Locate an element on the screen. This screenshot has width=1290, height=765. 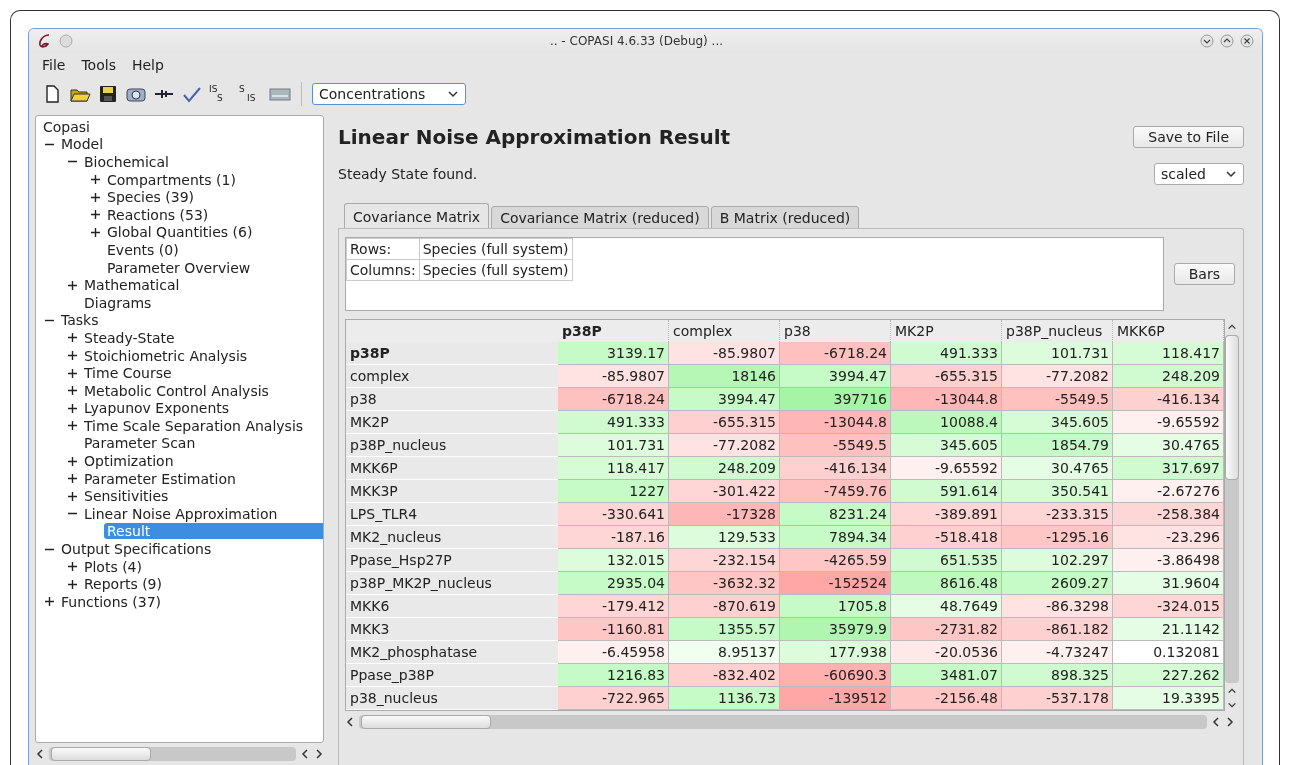
tree-item: Copasi is located at coordinates (66, 126).